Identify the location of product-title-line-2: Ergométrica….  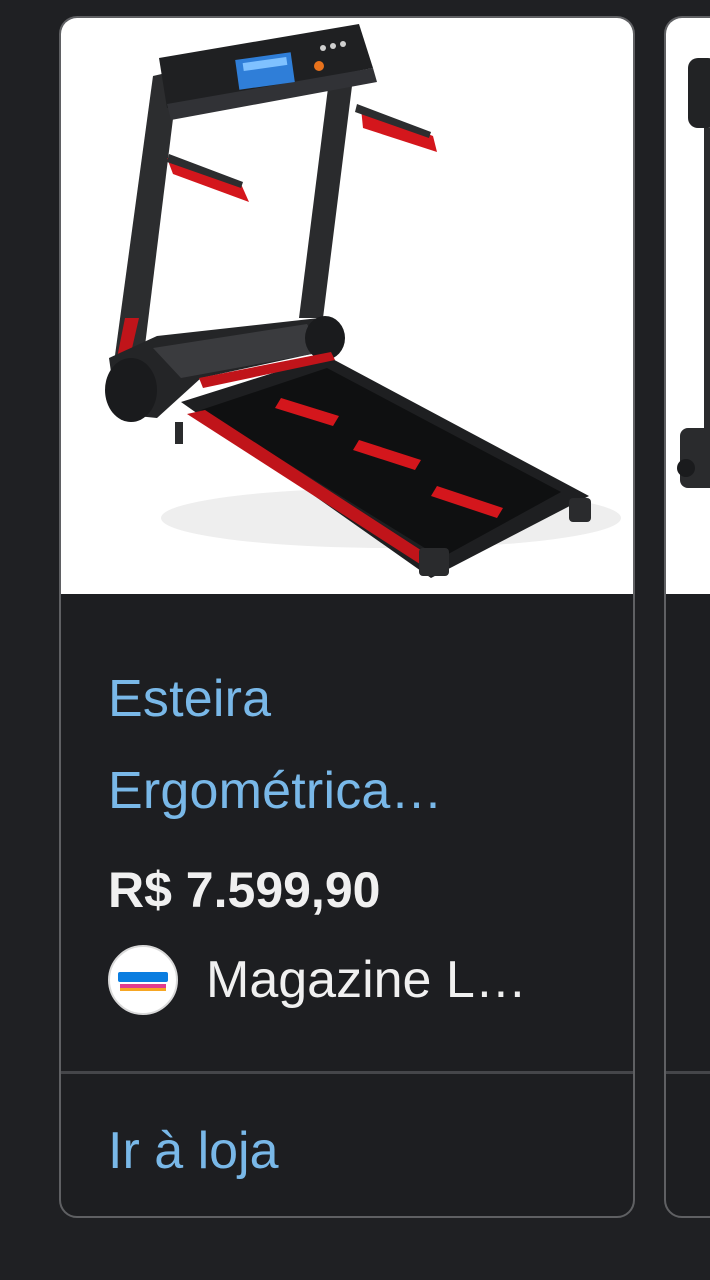
(348, 791).